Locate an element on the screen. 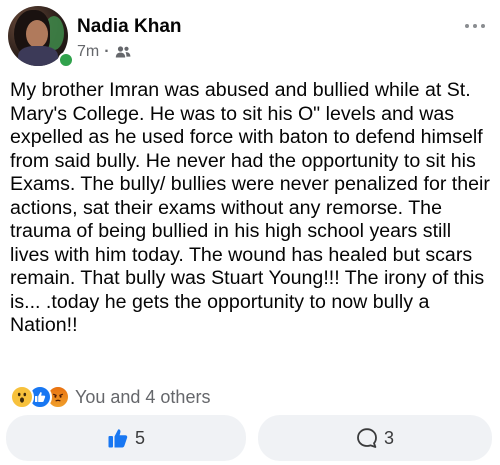  friends-icon is located at coordinates (123, 52).